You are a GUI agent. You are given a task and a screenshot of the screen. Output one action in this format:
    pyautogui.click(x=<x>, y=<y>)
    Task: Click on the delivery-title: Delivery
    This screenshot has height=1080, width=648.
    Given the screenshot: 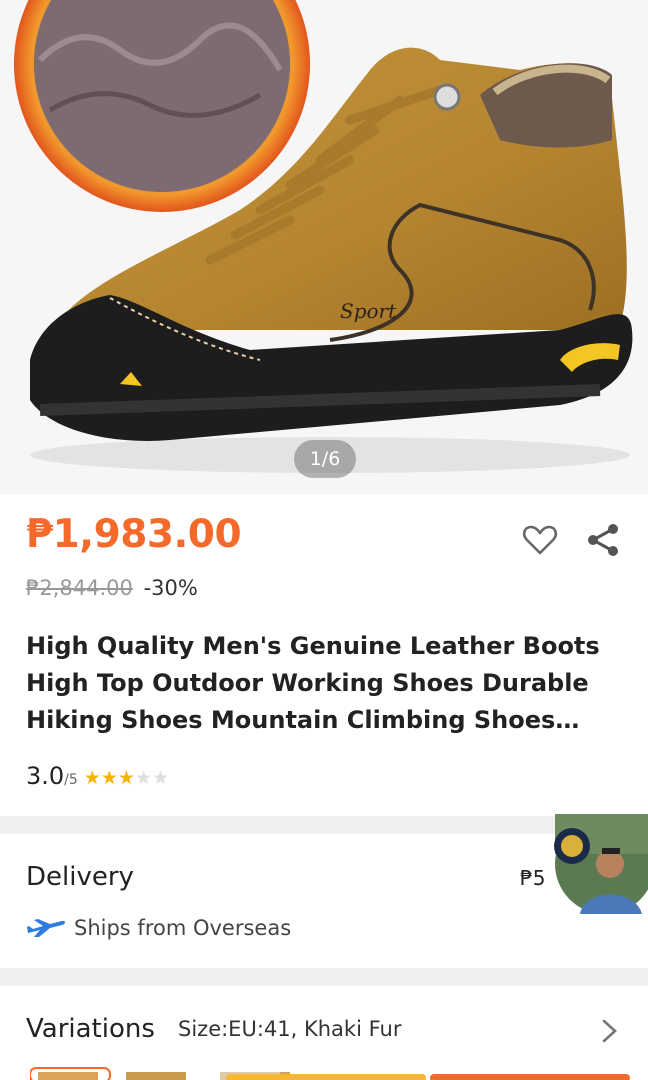 What is the action you would take?
    pyautogui.click(x=80, y=877)
    